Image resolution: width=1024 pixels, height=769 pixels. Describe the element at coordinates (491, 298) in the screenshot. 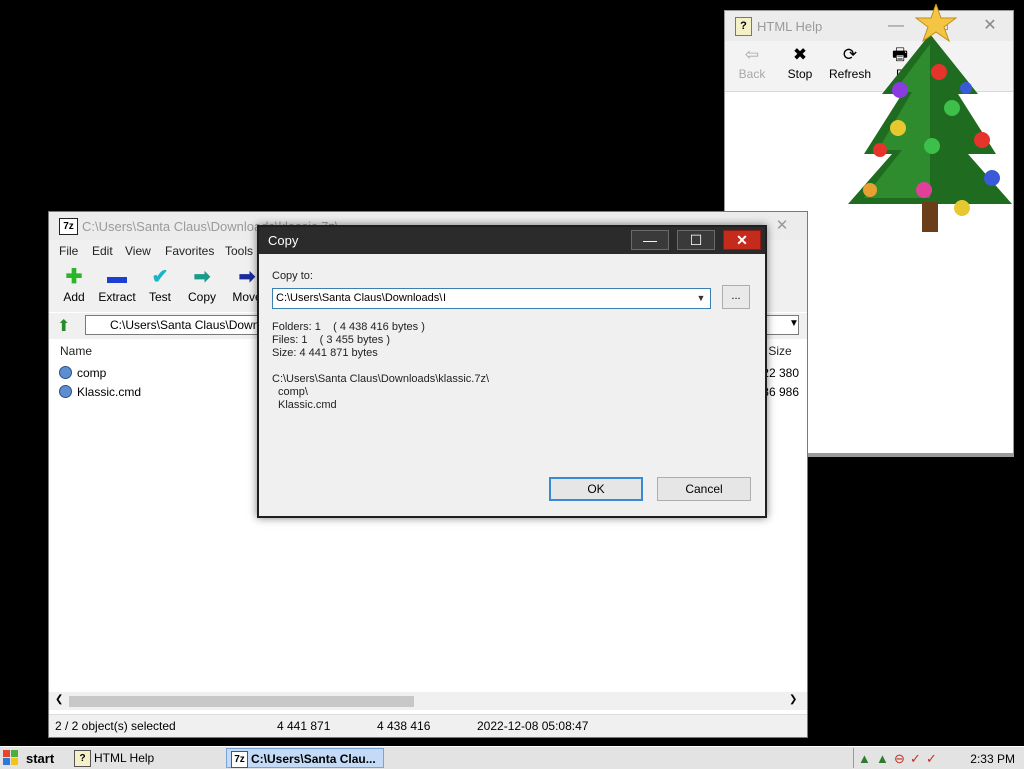

I see `destination-combobox: C:\Users\Santa Claus\Downloads\ I ▼` at that location.